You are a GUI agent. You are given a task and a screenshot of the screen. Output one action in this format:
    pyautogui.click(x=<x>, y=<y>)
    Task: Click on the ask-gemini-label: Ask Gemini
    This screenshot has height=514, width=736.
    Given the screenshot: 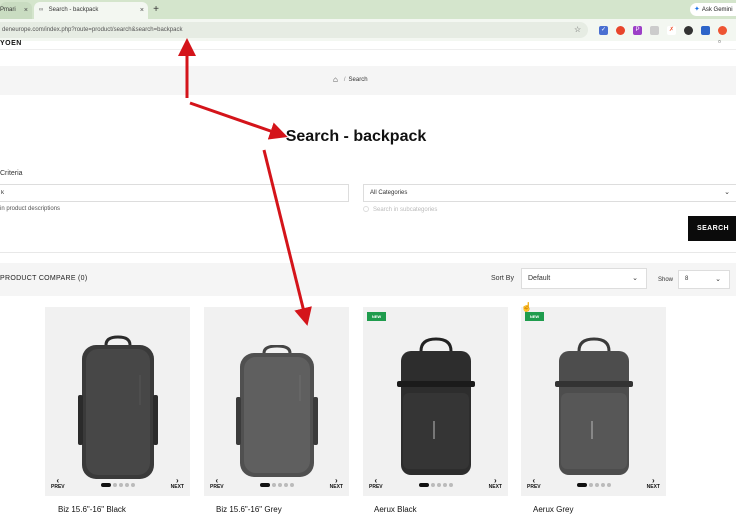 What is the action you would take?
    pyautogui.click(x=717, y=10)
    